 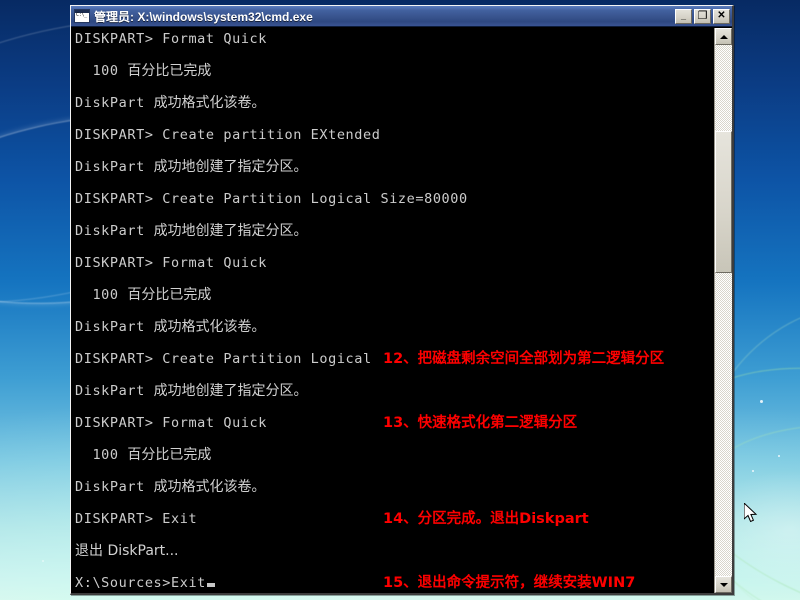 I want to click on maximize-icon: ❐, so click(x=702, y=15).